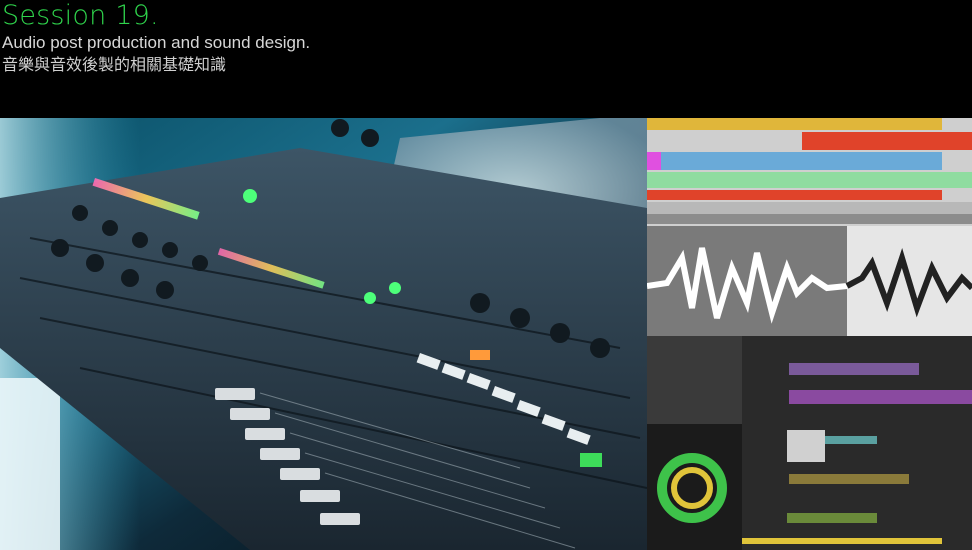 This screenshot has height=550, width=972. What do you see at coordinates (80, 15) in the screenshot?
I see `session-title: Session 19.` at bounding box center [80, 15].